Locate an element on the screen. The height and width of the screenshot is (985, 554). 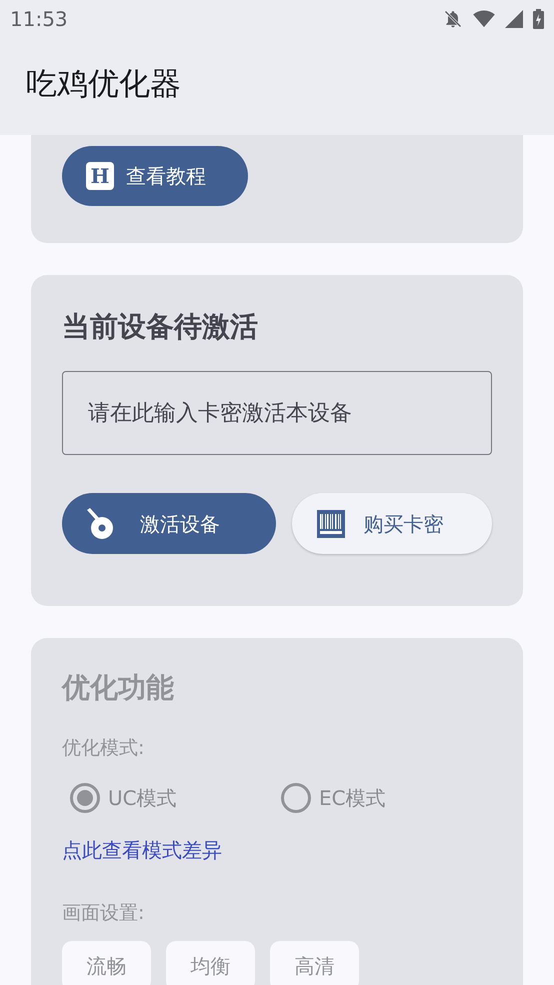
barcode-icon is located at coordinates (331, 524).